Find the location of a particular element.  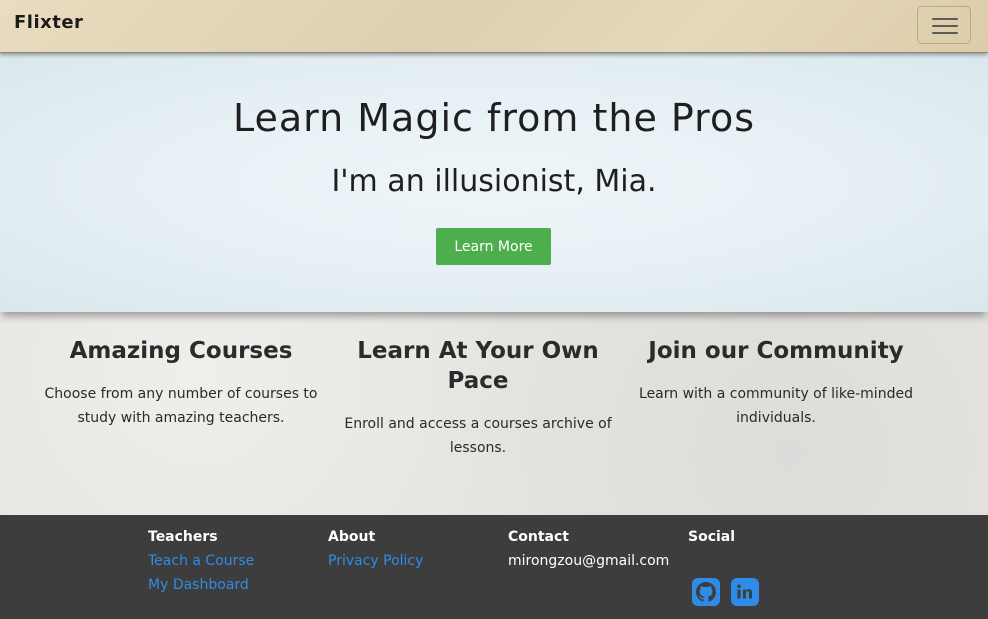

feature-heading: Amazing Courses is located at coordinates (181, 351).